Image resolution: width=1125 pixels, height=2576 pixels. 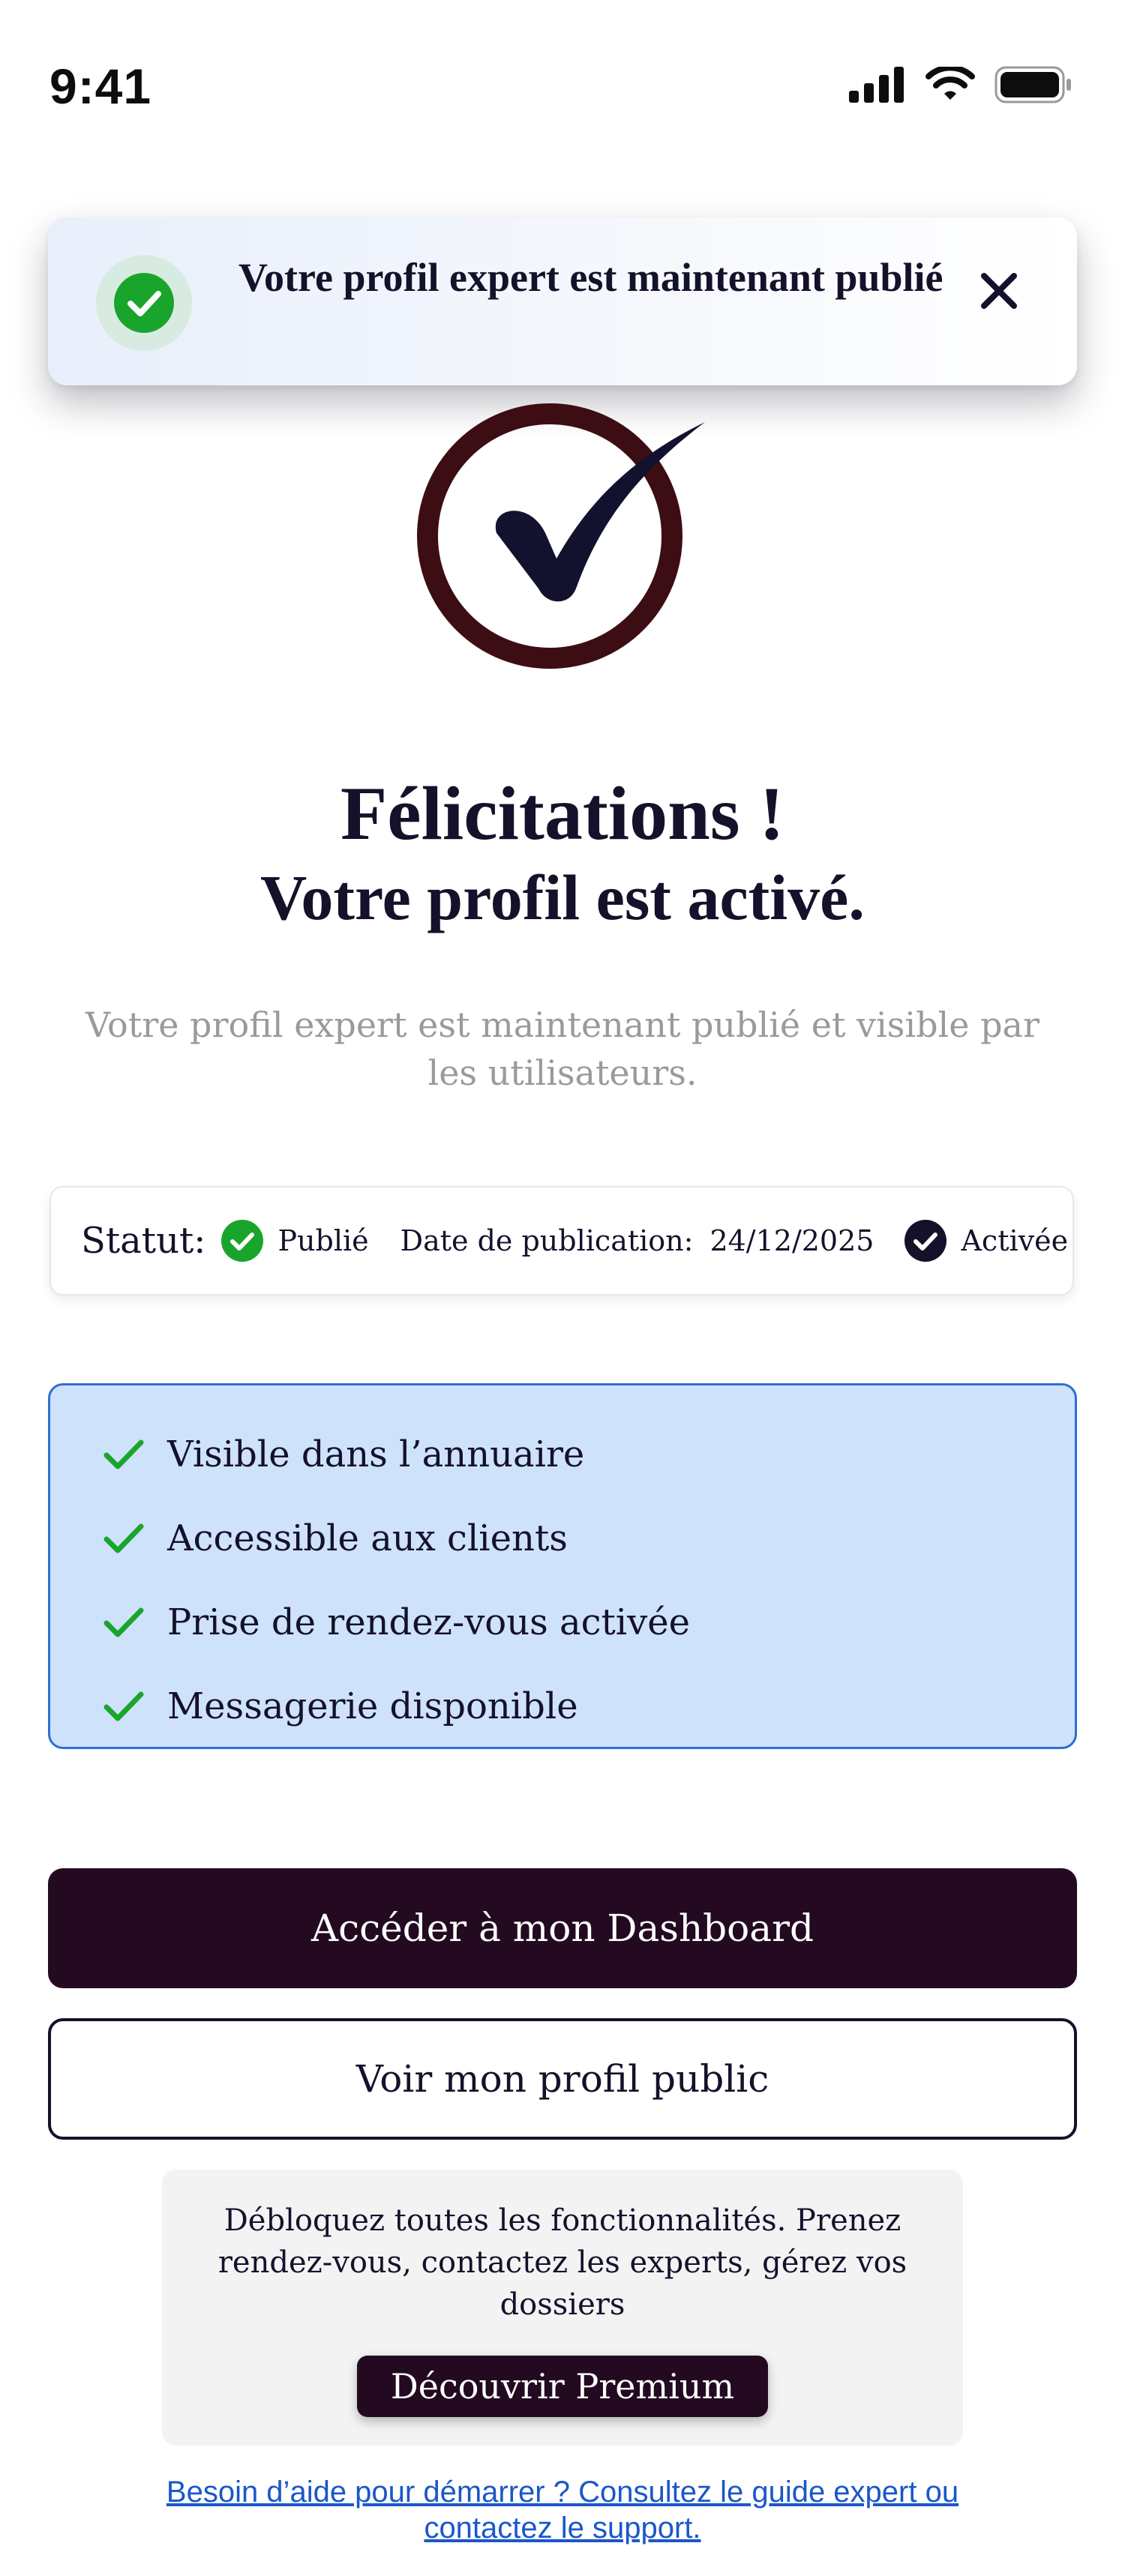 I want to click on wifi-icon, so click(x=950, y=85).